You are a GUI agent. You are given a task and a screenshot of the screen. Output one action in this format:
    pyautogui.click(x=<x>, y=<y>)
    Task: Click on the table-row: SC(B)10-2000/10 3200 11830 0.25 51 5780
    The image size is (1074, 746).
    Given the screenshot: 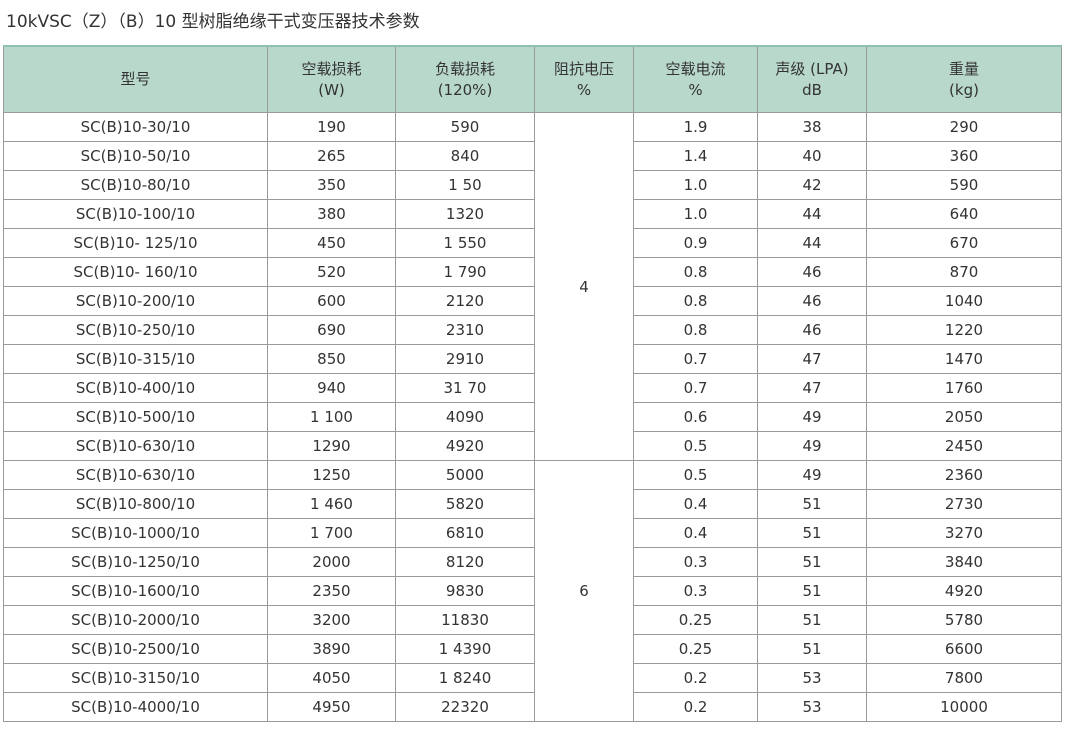 What is the action you would take?
    pyautogui.click(x=532, y=620)
    